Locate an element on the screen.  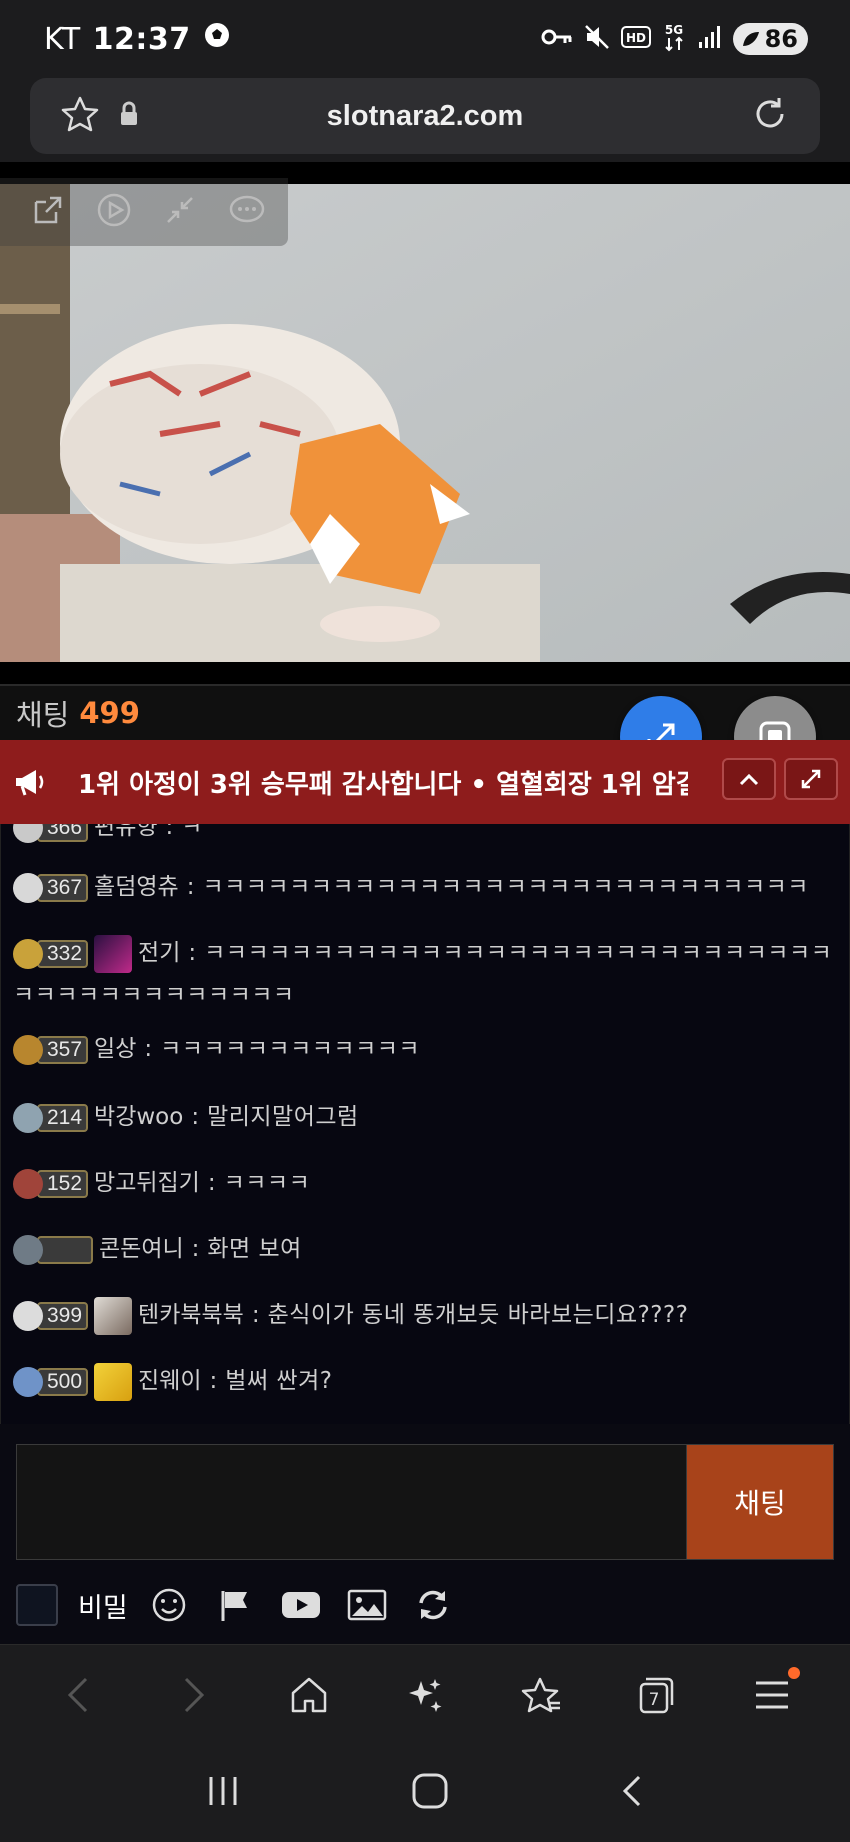
nickname: 콘돈여니 is located at coordinates (141, 1249).